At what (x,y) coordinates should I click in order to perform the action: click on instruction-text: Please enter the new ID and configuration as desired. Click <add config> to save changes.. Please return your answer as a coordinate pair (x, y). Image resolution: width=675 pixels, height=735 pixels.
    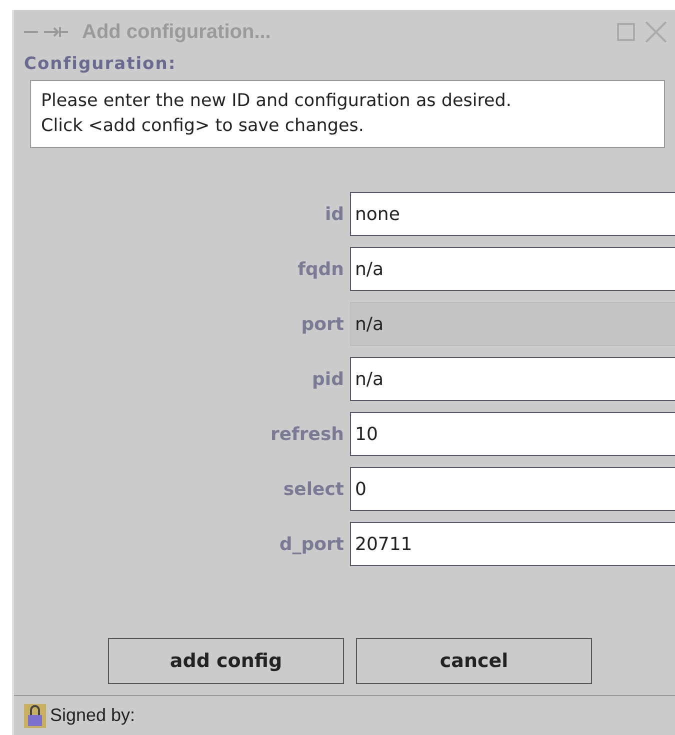
    Looking at the image, I should click on (347, 114).